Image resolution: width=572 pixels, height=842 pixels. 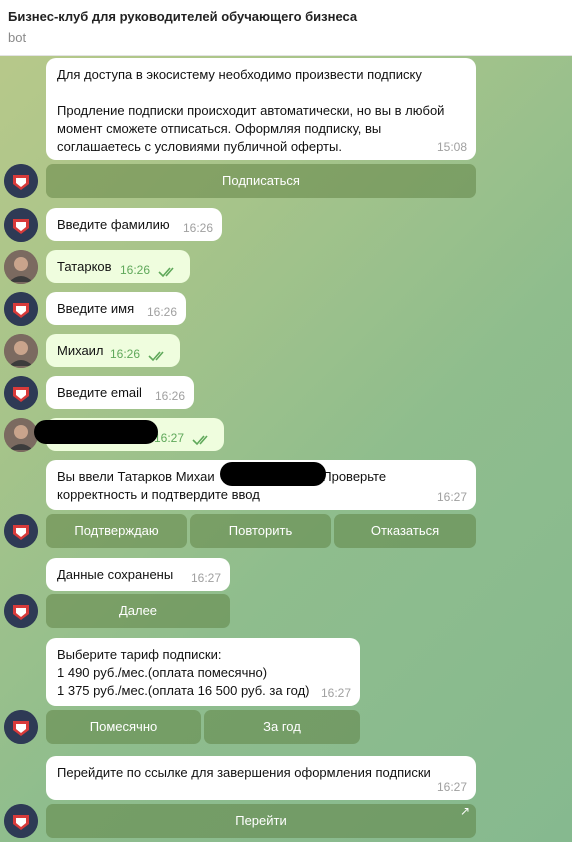 What do you see at coordinates (282, 727) in the screenshot?
I see `yearly-button: За год` at bounding box center [282, 727].